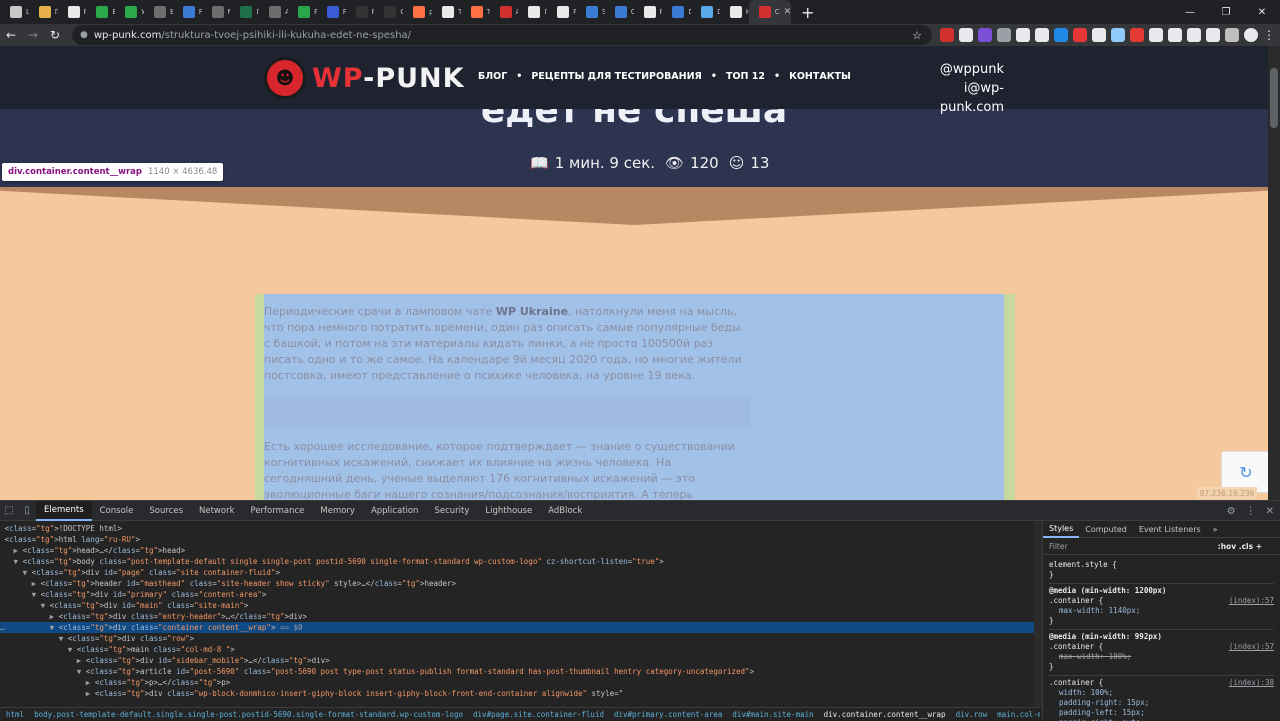 The width and height of the screenshot is (1280, 721). I want to click on back-icon: ←, so click(11, 35).